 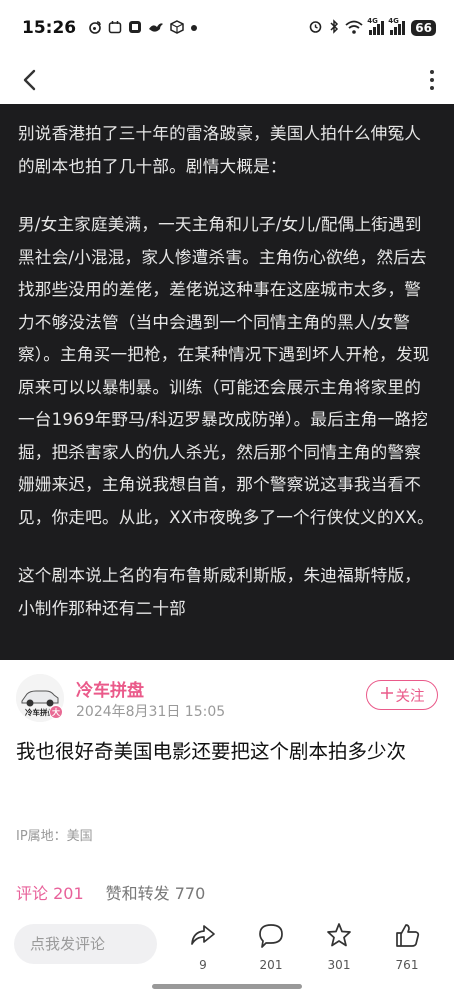 What do you see at coordinates (177, 28) in the screenshot?
I see `cube-icon` at bounding box center [177, 28].